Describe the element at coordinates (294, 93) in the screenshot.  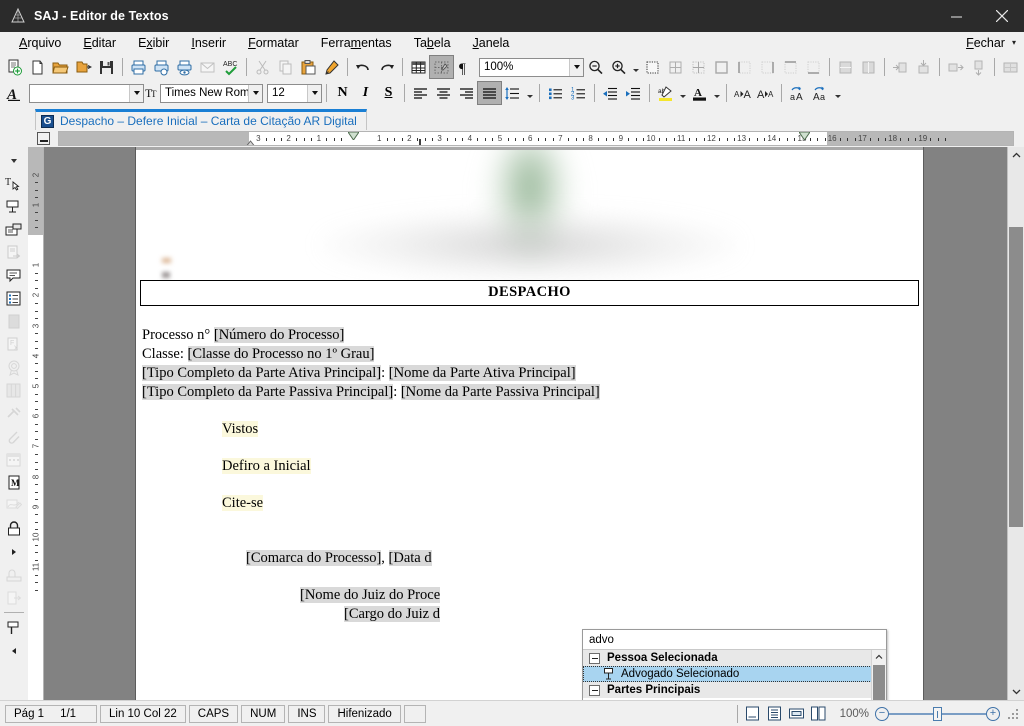
I see `font-size-combo: 12` at that location.